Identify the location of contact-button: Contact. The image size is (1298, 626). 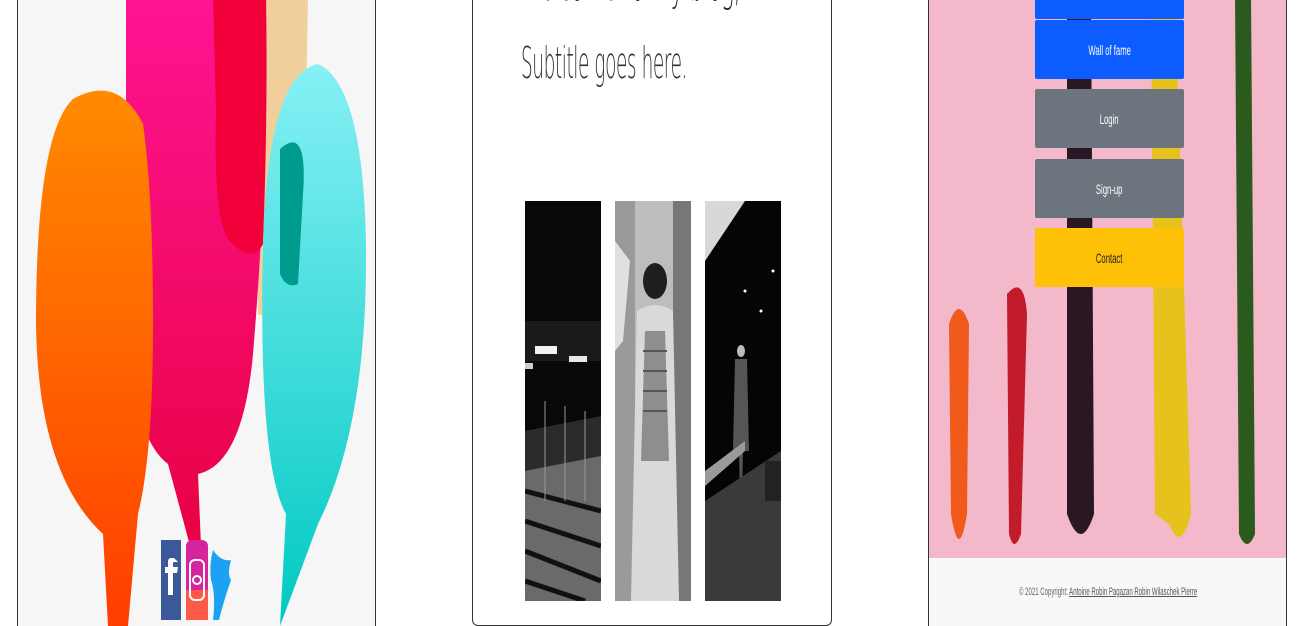
(1109, 257).